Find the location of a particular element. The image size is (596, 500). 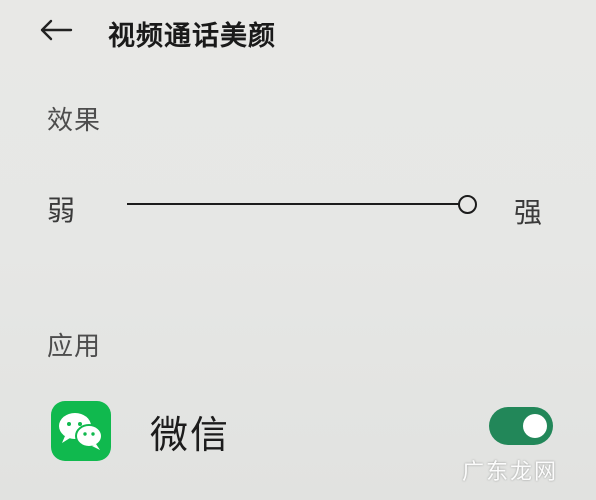

beauty-slider-row: 弱 强 is located at coordinates (298, 208).